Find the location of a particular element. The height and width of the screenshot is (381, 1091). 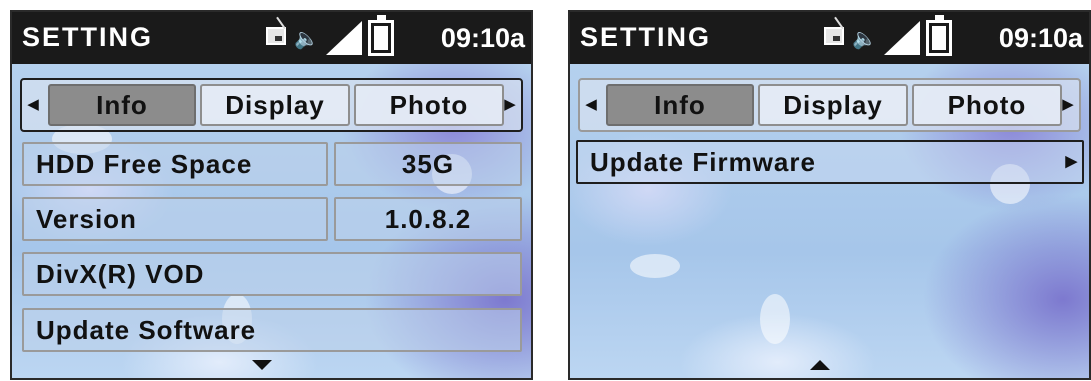

hdd-free-space-label: HDD Free Space is located at coordinates (175, 164).